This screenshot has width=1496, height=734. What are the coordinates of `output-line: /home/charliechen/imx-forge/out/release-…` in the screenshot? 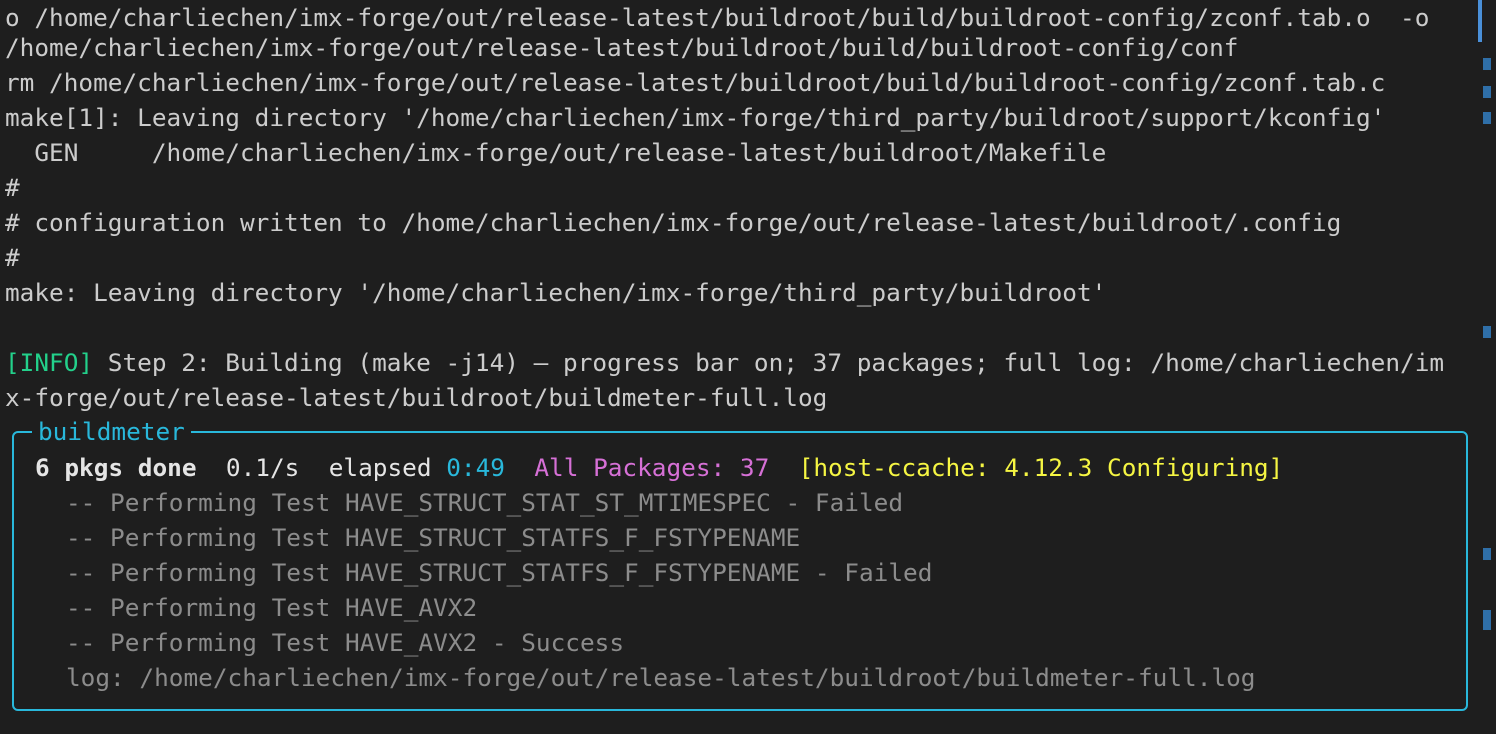 It's located at (622, 47).